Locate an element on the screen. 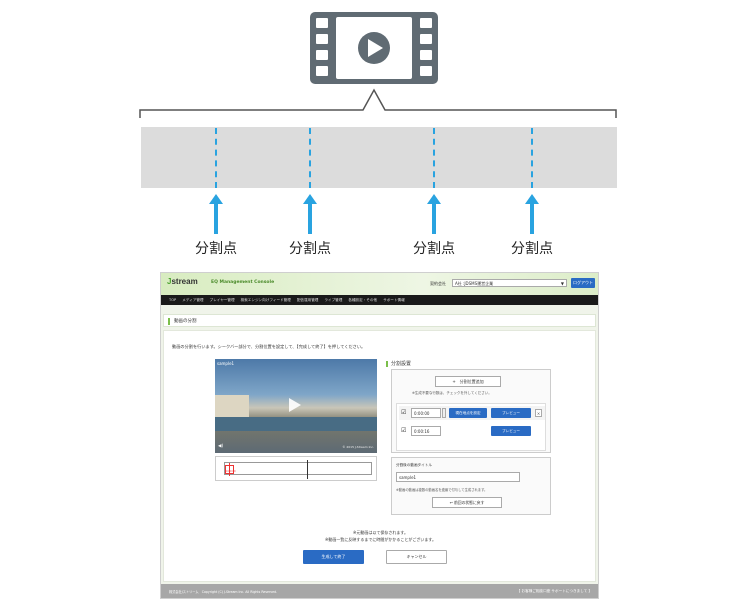  page-title: 動画の分割 is located at coordinates (185, 321).